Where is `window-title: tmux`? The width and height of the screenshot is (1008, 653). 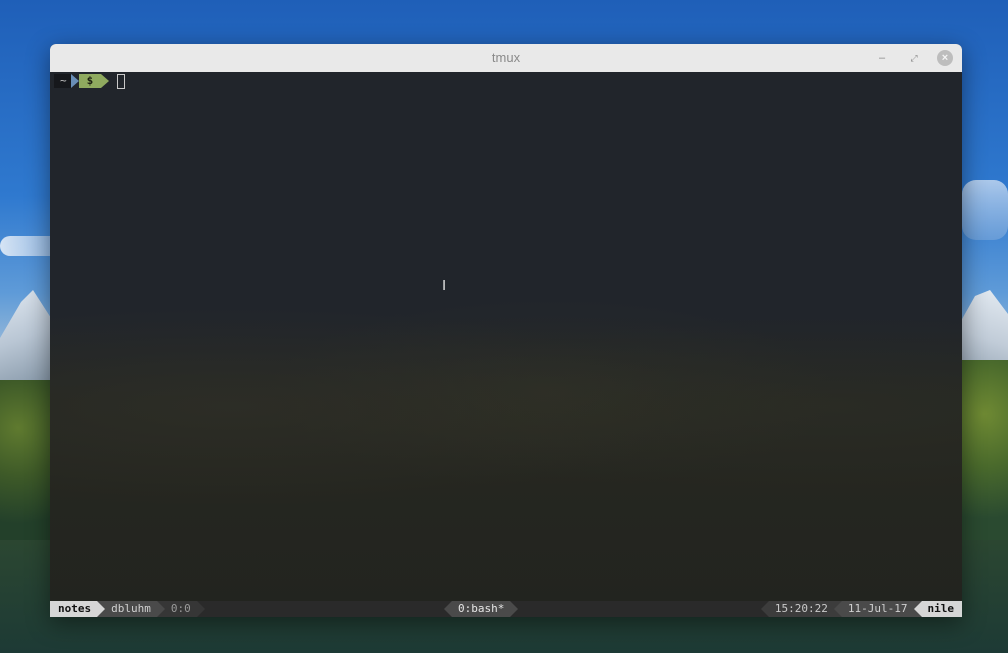 window-title: tmux is located at coordinates (506, 57).